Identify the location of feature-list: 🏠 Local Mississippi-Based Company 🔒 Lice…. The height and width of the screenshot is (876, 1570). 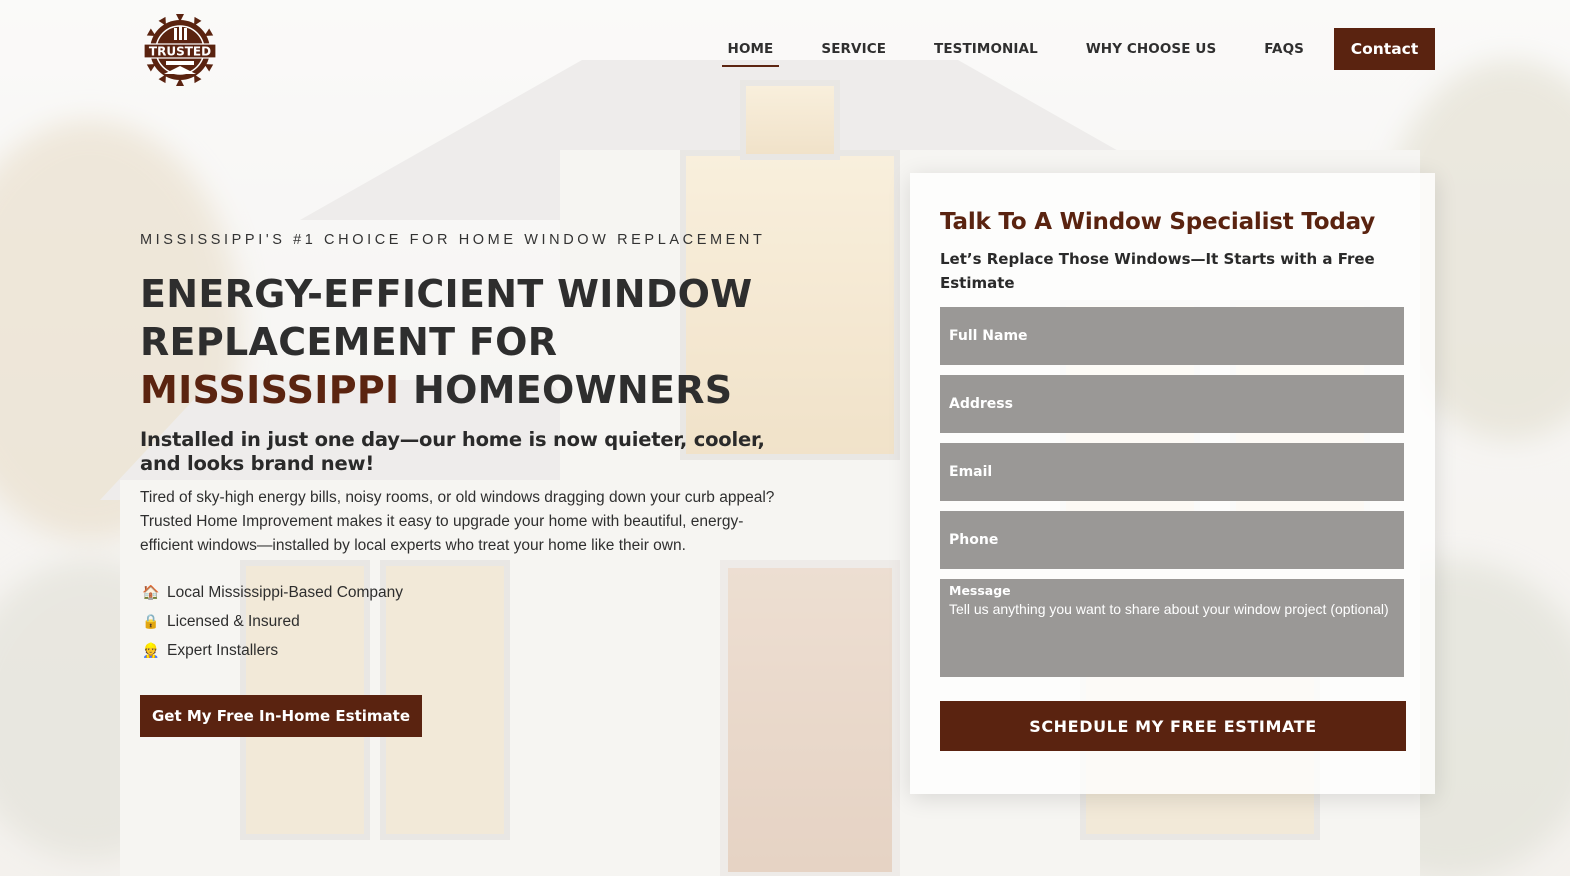
(465, 621).